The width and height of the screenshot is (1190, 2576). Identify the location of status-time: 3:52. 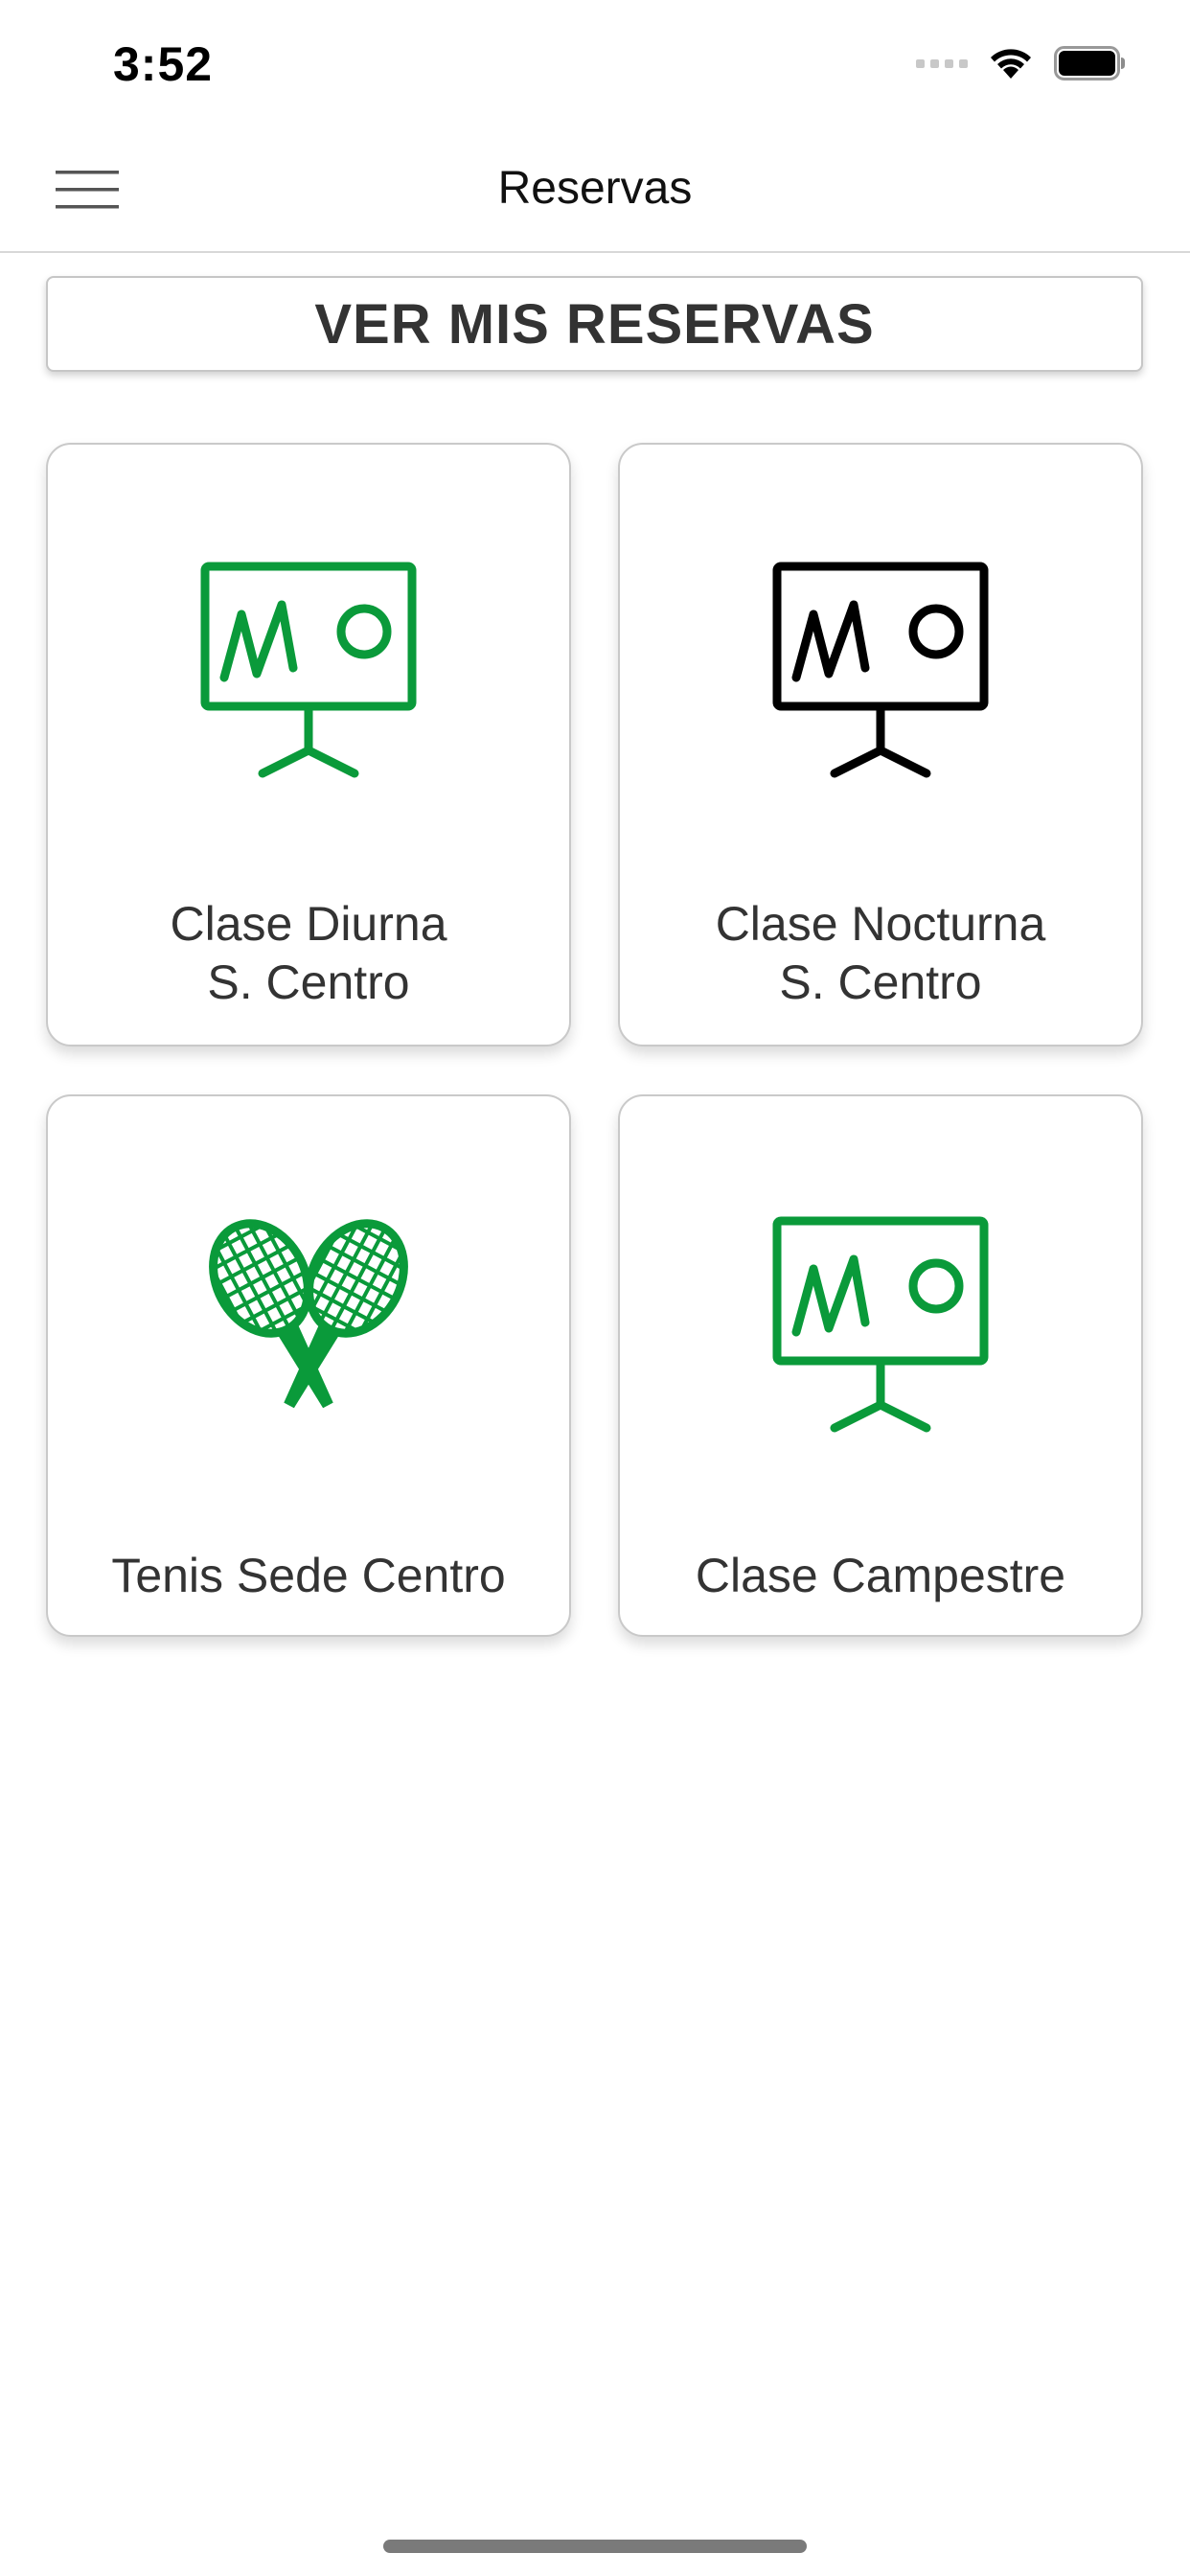
(163, 64).